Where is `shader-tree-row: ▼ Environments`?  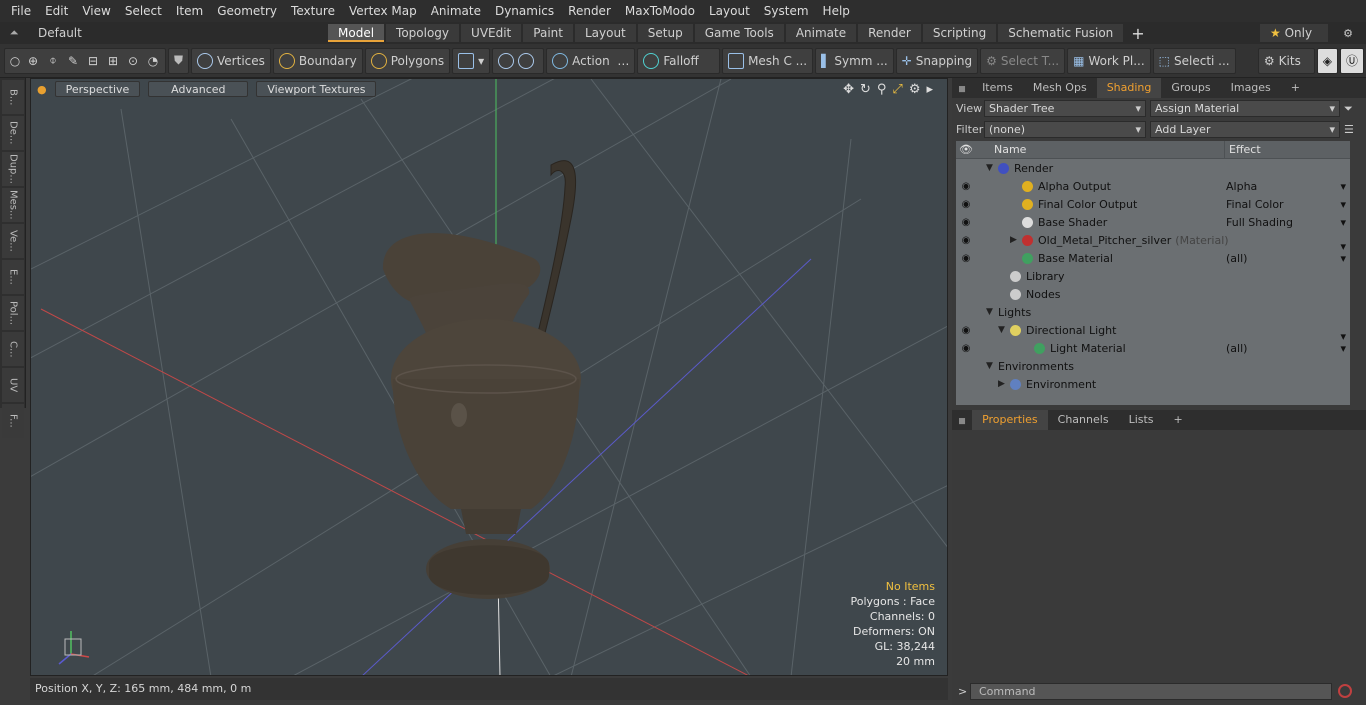
shader-tree-row: ▼ Environments is located at coordinates (1153, 366).